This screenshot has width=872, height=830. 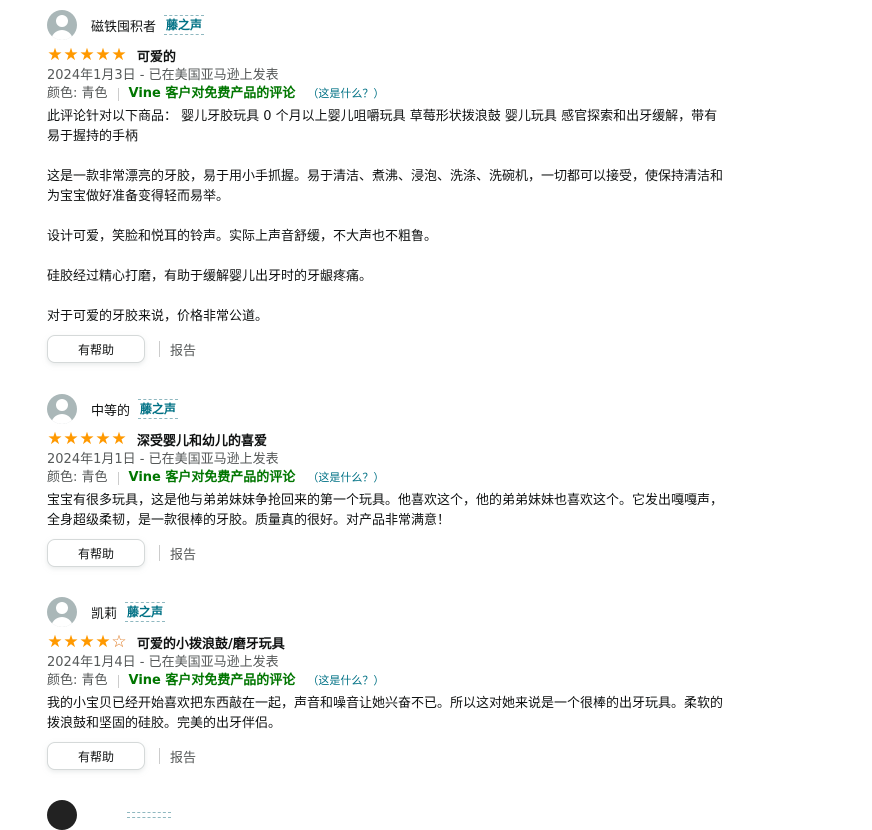 I want to click on reviewer-profile: 中等的 藤之声, so click(x=397, y=409).